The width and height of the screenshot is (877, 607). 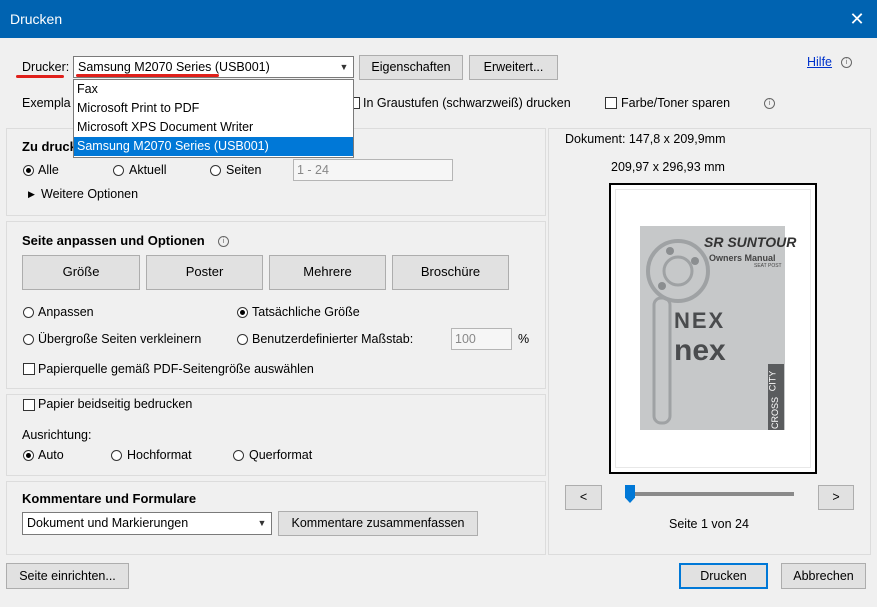 I want to click on radio-auto-label: Auto, so click(x=51, y=455).